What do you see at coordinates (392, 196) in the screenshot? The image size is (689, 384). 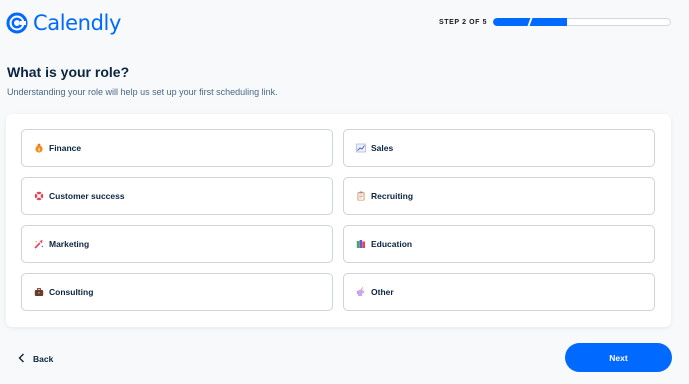 I see `role-option-label: Recruiting` at bounding box center [392, 196].